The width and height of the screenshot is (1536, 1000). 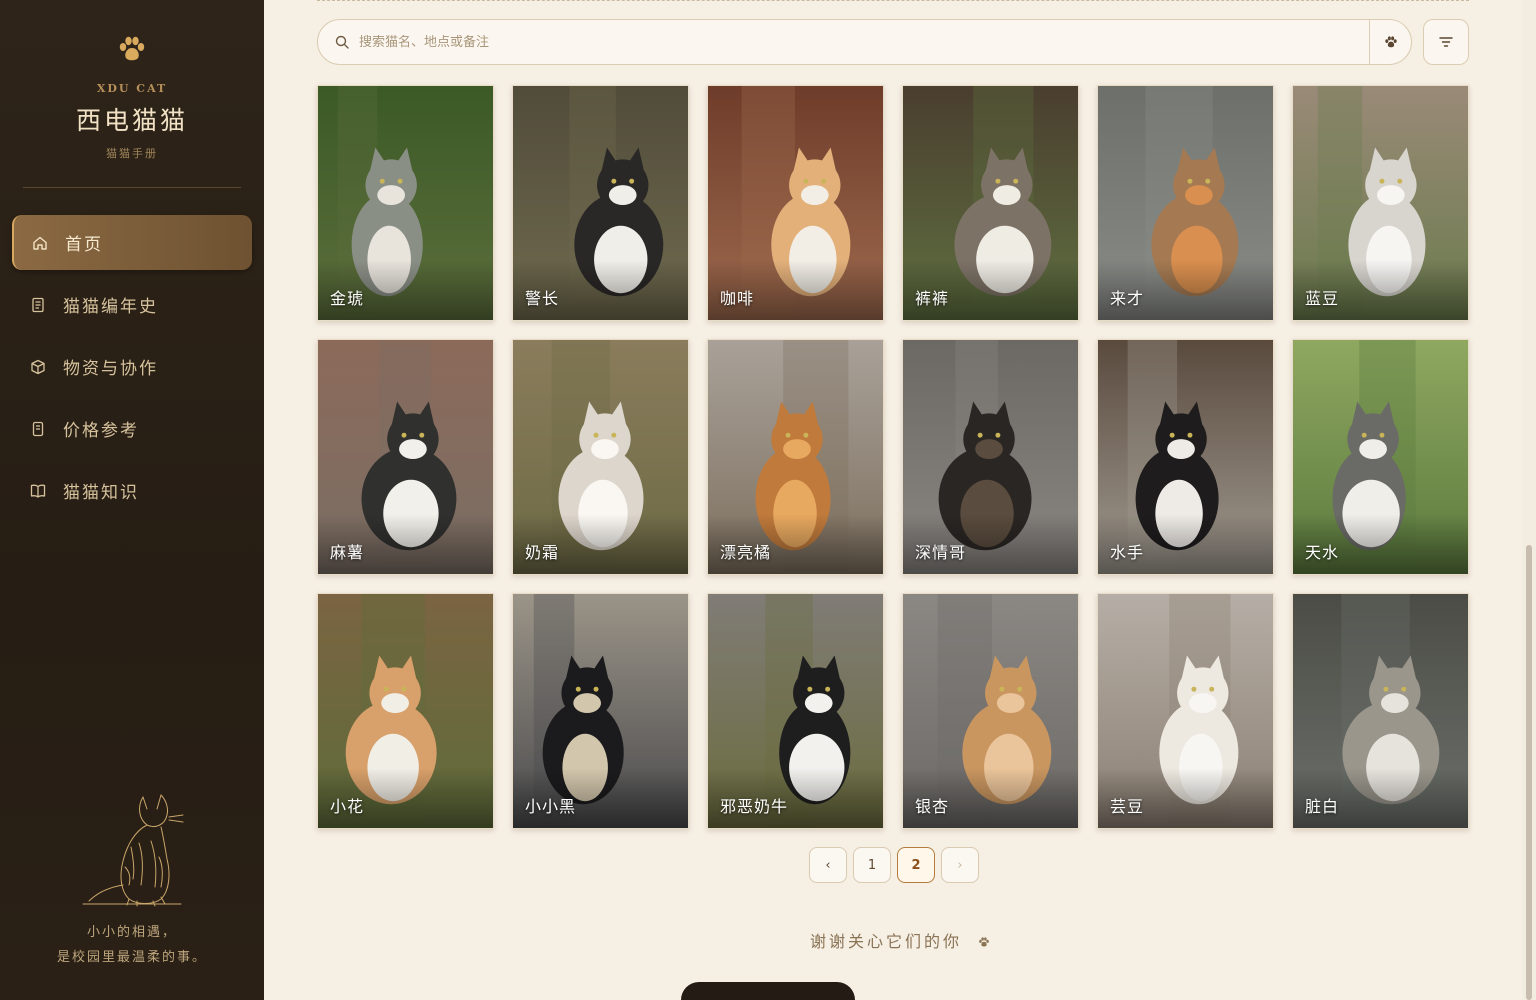 I want to click on thanks-text: 谢谢关心它们的你, so click(x=885, y=941).